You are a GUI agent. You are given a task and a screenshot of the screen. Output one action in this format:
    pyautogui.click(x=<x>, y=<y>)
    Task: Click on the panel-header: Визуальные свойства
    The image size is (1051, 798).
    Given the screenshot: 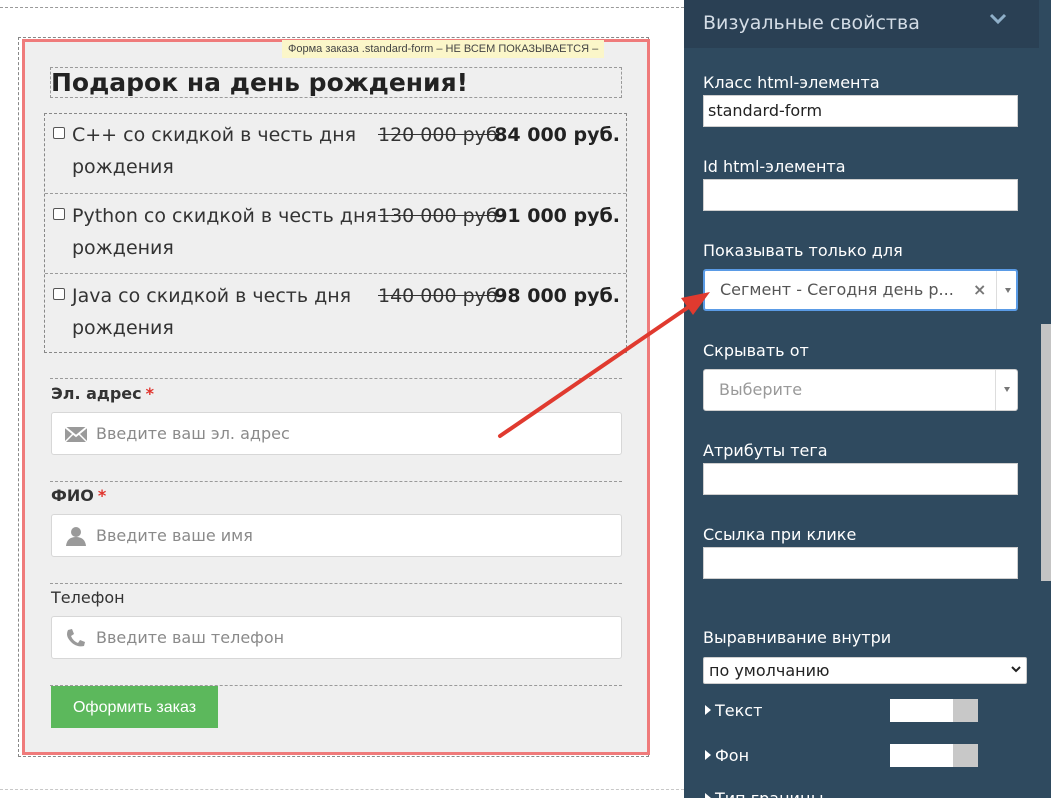 What is the action you would take?
    pyautogui.click(x=861, y=24)
    